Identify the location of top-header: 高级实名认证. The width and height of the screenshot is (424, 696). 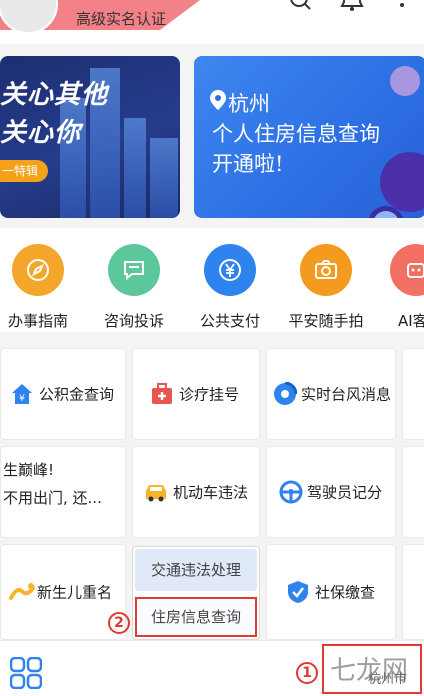
(212, 22).